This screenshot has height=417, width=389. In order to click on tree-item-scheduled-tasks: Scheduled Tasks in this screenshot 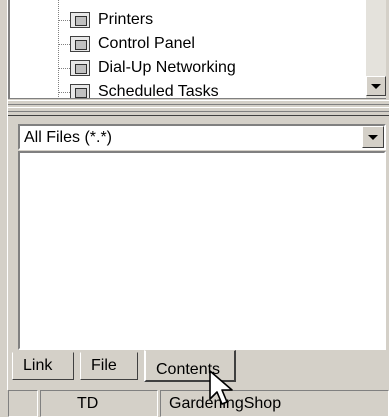, I will do `click(144, 89)`.